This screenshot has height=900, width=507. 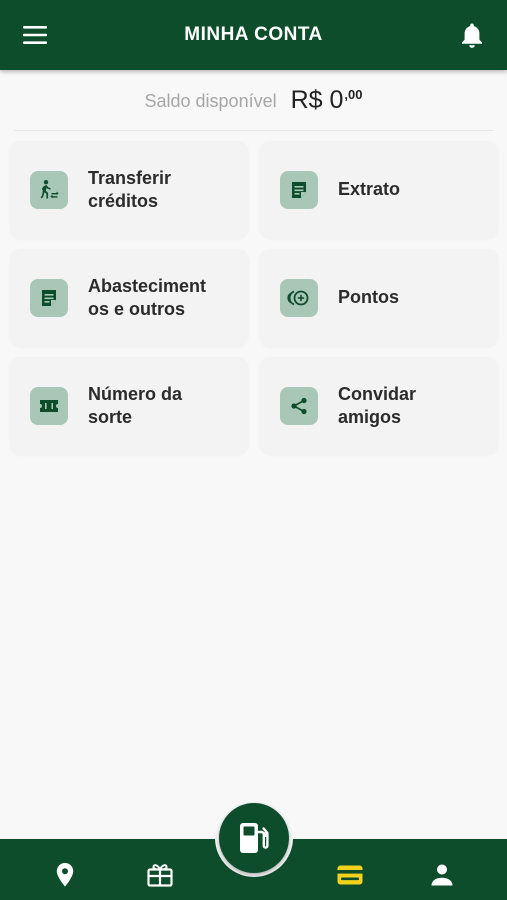 I want to click on bell-icon, so click(x=472, y=35).